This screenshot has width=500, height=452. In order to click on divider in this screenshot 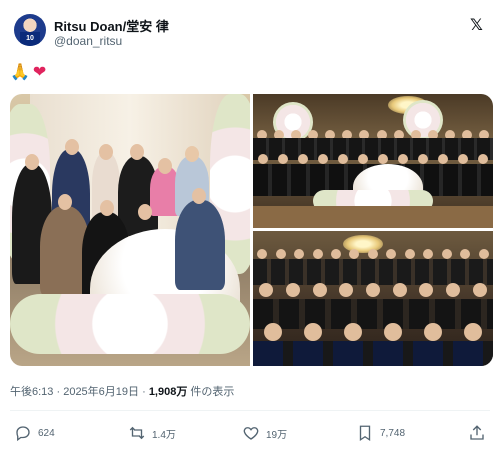, I will do `click(250, 410)`.